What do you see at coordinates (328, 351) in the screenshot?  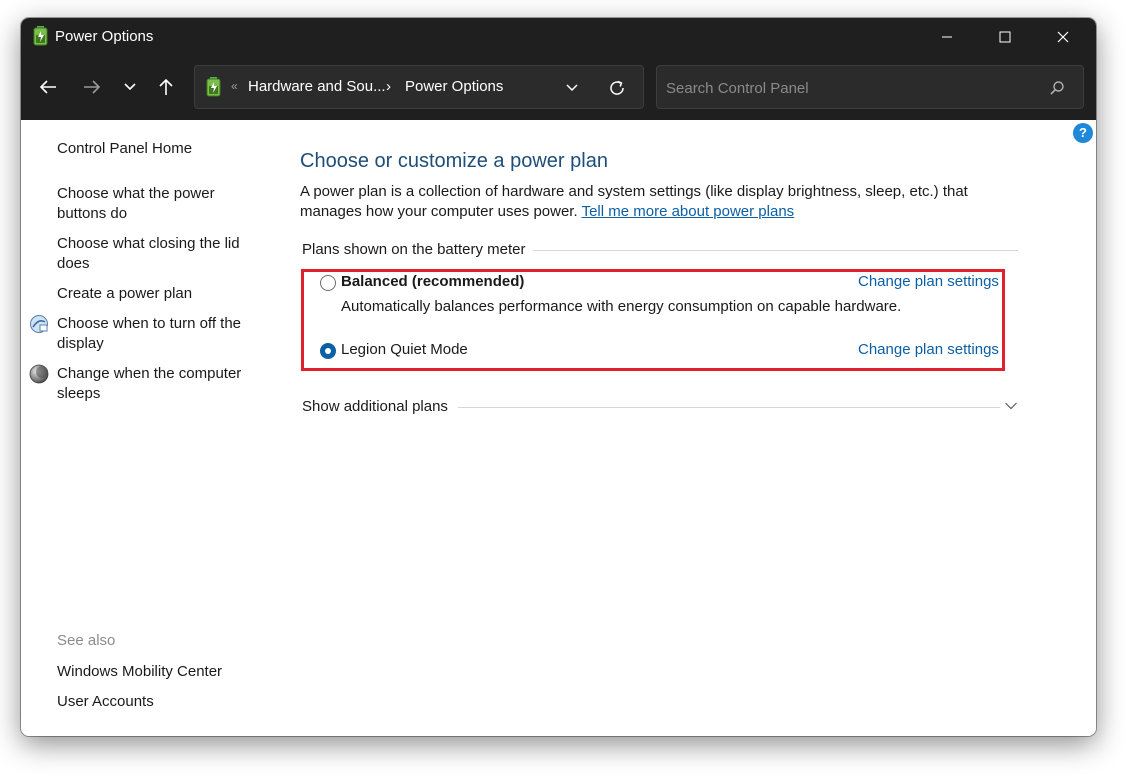 I see `plan-radio-legion-quiet` at bounding box center [328, 351].